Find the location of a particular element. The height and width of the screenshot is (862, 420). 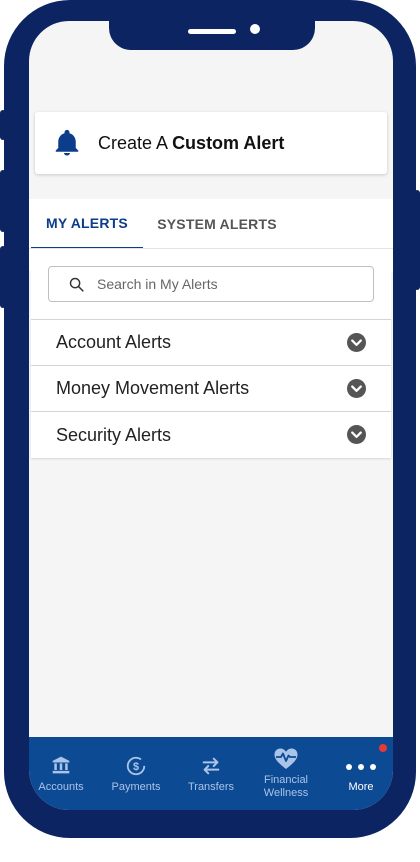

nav-label: Transfers is located at coordinates (211, 787).